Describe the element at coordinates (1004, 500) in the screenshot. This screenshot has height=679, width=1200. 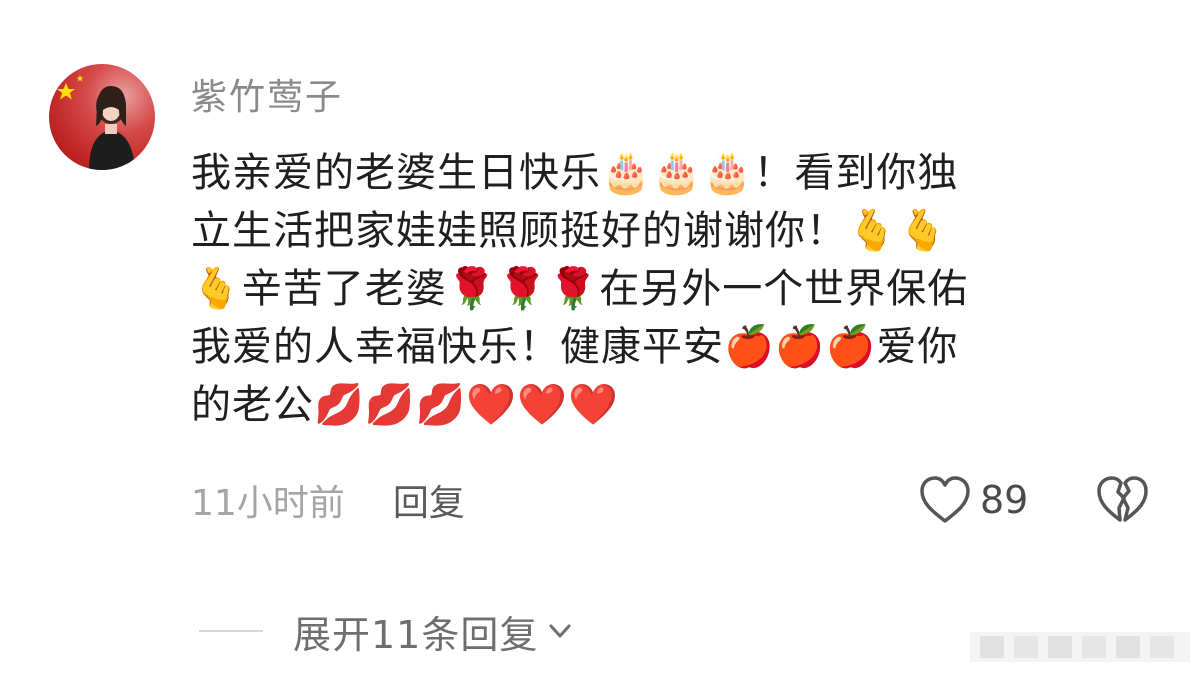
I see `like-count: 89` at that location.